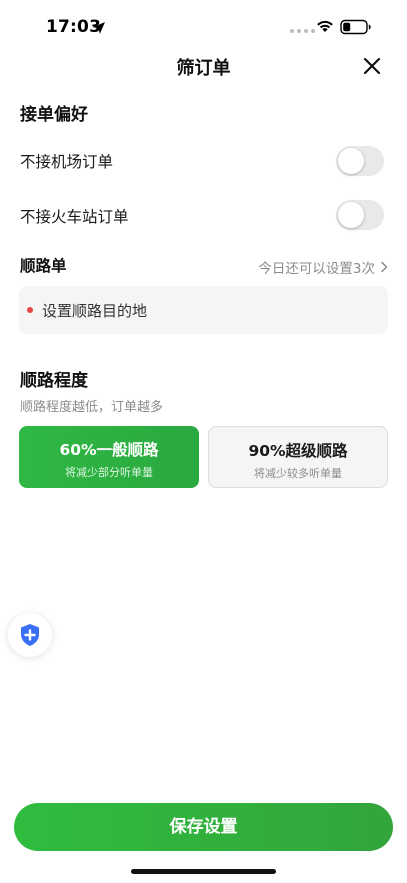 The image size is (407, 883). Describe the element at coordinates (54, 381) in the screenshot. I see `route-degree-title: 顺路程度` at that location.